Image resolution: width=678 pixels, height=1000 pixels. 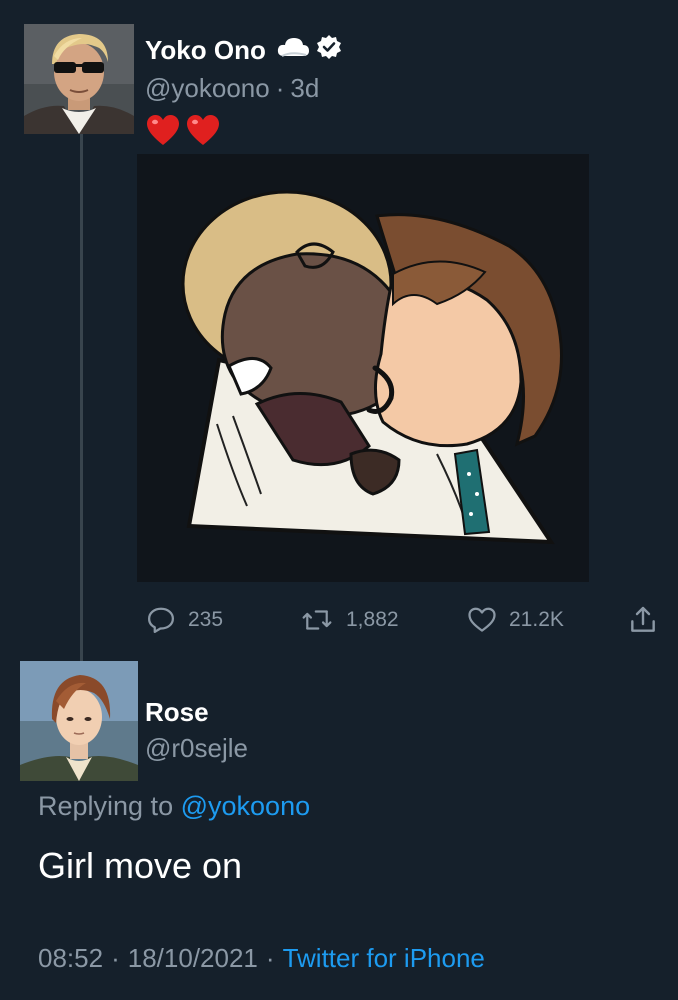 What do you see at coordinates (293, 49) in the screenshot?
I see `cloud-icon` at bounding box center [293, 49].